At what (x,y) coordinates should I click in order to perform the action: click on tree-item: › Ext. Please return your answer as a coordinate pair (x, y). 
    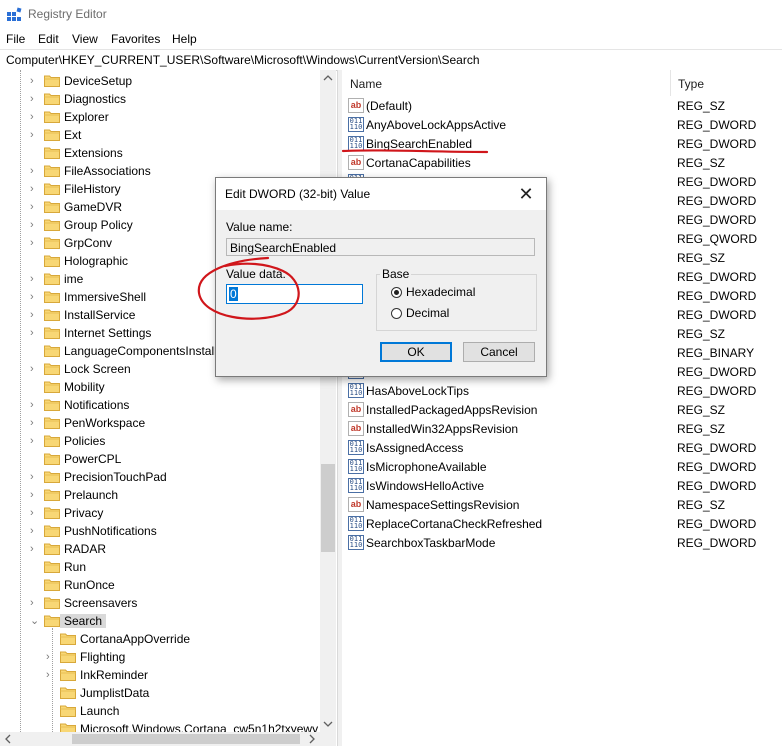
    Looking at the image, I should click on (175, 135).